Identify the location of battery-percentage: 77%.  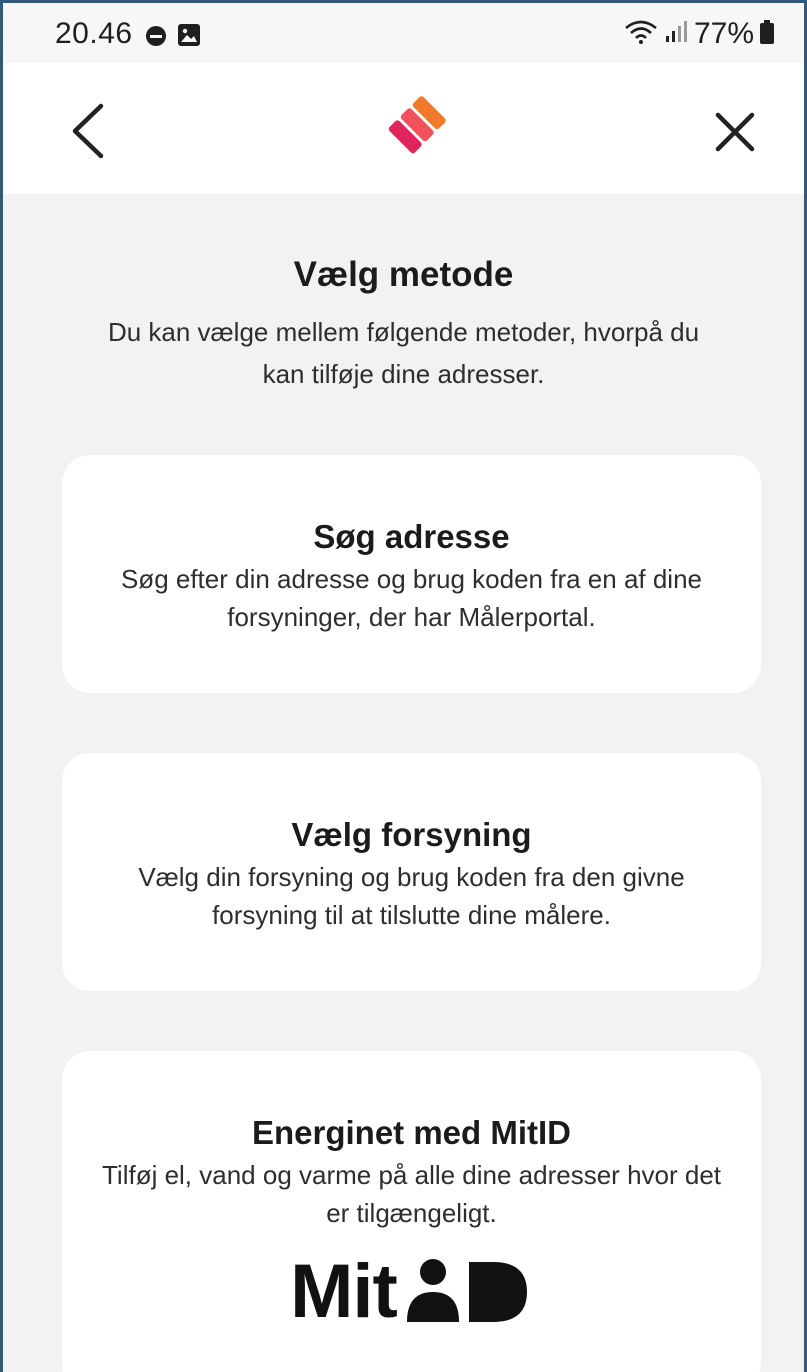
(723, 33).